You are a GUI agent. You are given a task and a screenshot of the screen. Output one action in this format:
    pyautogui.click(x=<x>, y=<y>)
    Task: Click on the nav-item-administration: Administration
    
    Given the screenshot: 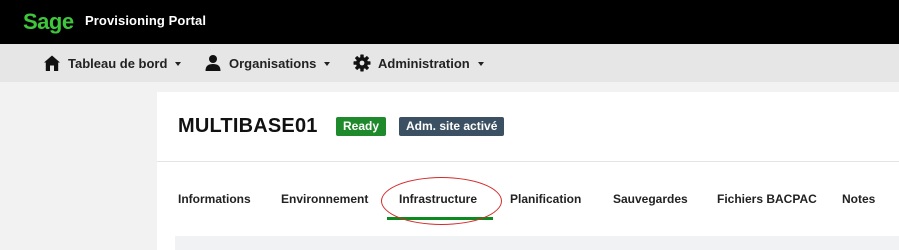 What is the action you would take?
    pyautogui.click(x=418, y=63)
    